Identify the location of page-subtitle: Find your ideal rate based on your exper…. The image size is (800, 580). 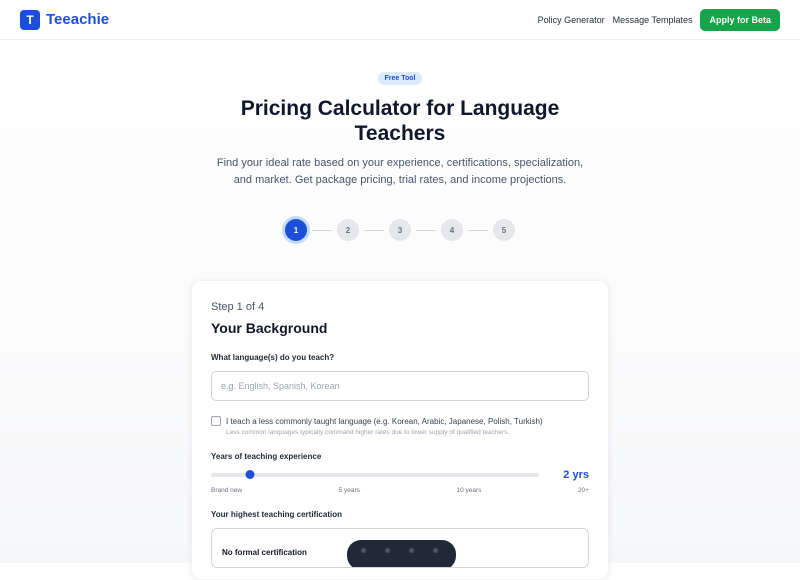
(400, 171).